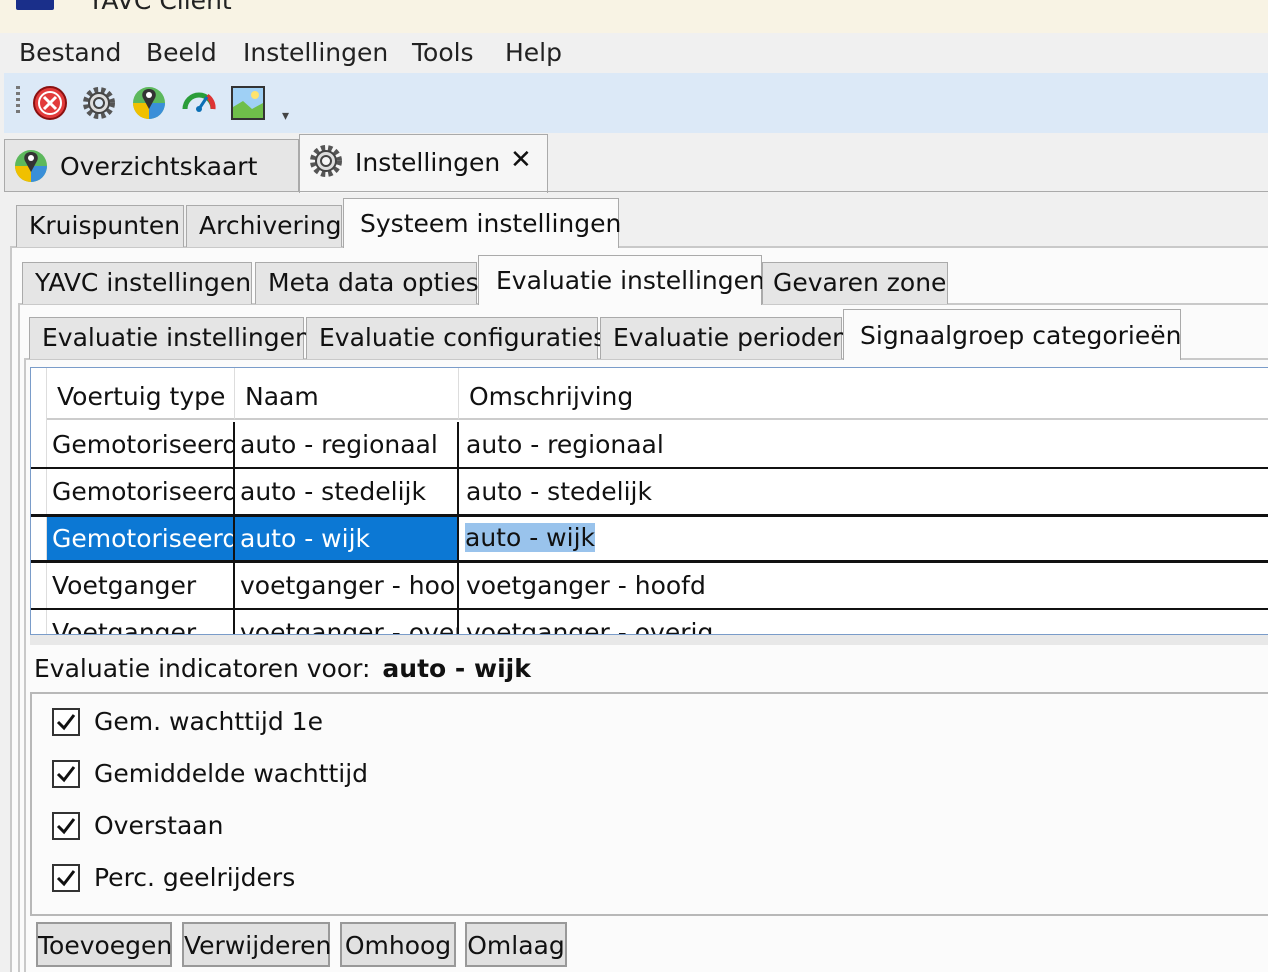  I want to click on indicator-checkbox-row: Overstaan, so click(137, 825).